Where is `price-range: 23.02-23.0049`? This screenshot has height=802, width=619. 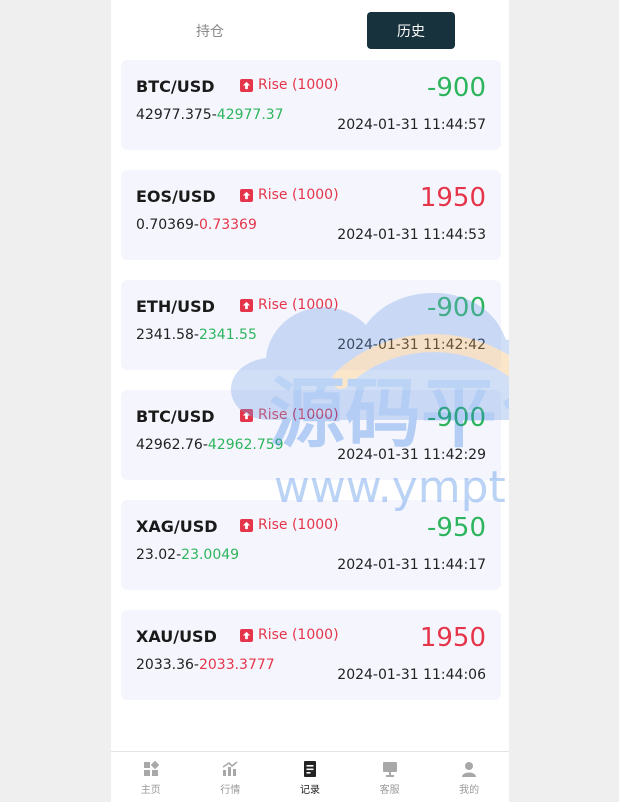 price-range: 23.02-23.0049 is located at coordinates (187, 555).